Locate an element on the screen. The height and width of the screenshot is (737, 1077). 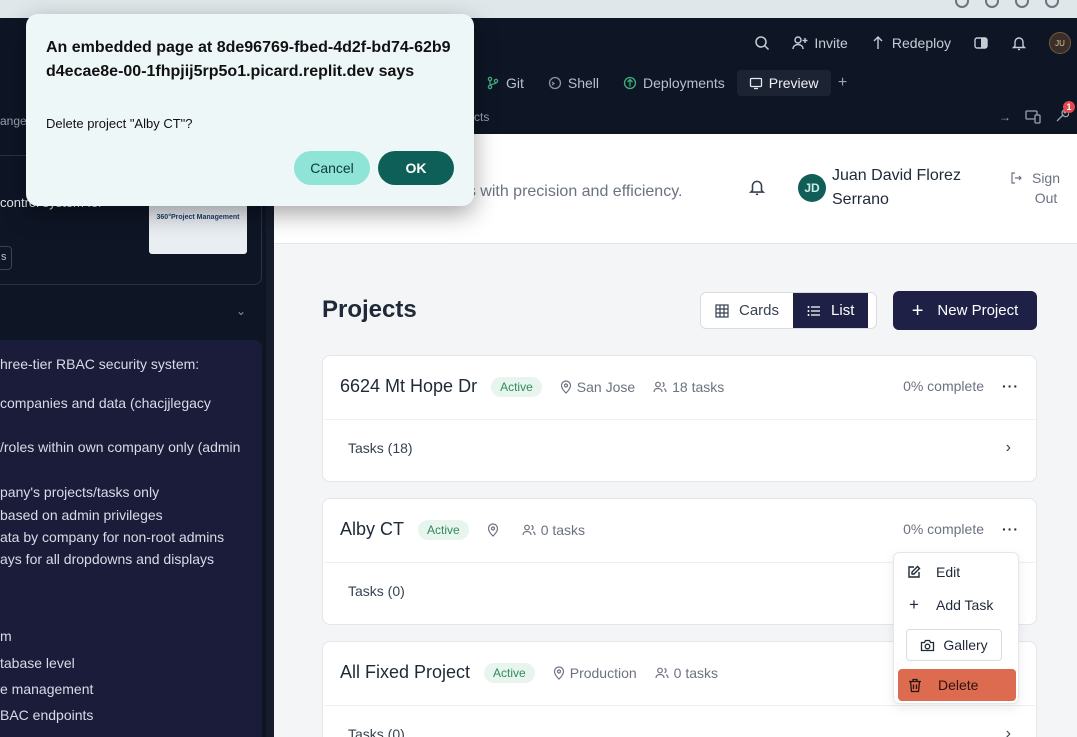
menu-item-label: Add Task is located at coordinates (965, 604).